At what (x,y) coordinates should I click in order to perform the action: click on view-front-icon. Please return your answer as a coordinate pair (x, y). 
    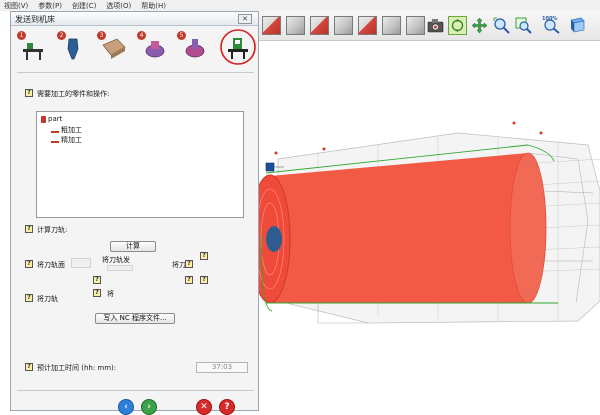
    Looking at the image, I should click on (271, 25).